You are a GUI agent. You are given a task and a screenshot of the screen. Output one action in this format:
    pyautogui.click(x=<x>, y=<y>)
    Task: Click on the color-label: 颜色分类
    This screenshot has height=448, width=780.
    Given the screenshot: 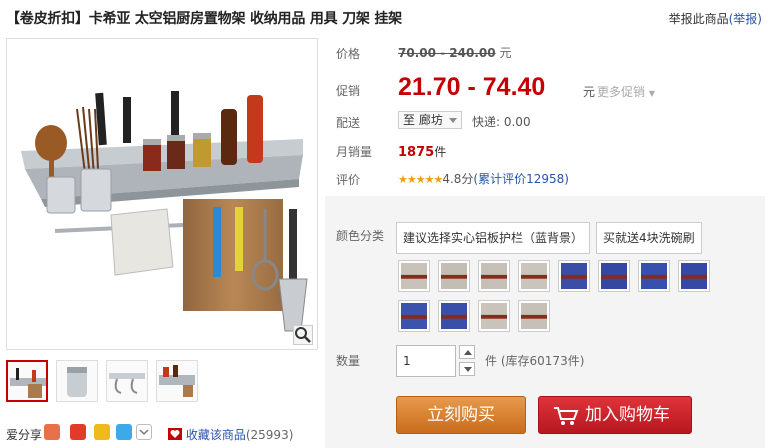 What is the action you would take?
    pyautogui.click(x=360, y=236)
    